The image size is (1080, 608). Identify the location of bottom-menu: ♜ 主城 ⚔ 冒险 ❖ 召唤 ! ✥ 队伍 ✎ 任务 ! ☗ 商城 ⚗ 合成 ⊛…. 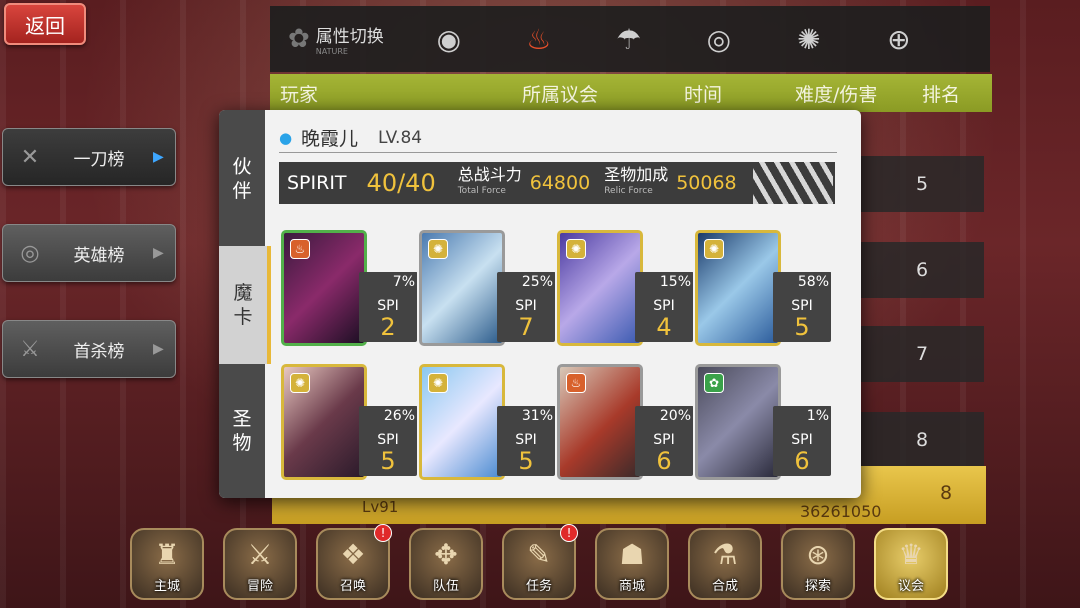
(540, 563).